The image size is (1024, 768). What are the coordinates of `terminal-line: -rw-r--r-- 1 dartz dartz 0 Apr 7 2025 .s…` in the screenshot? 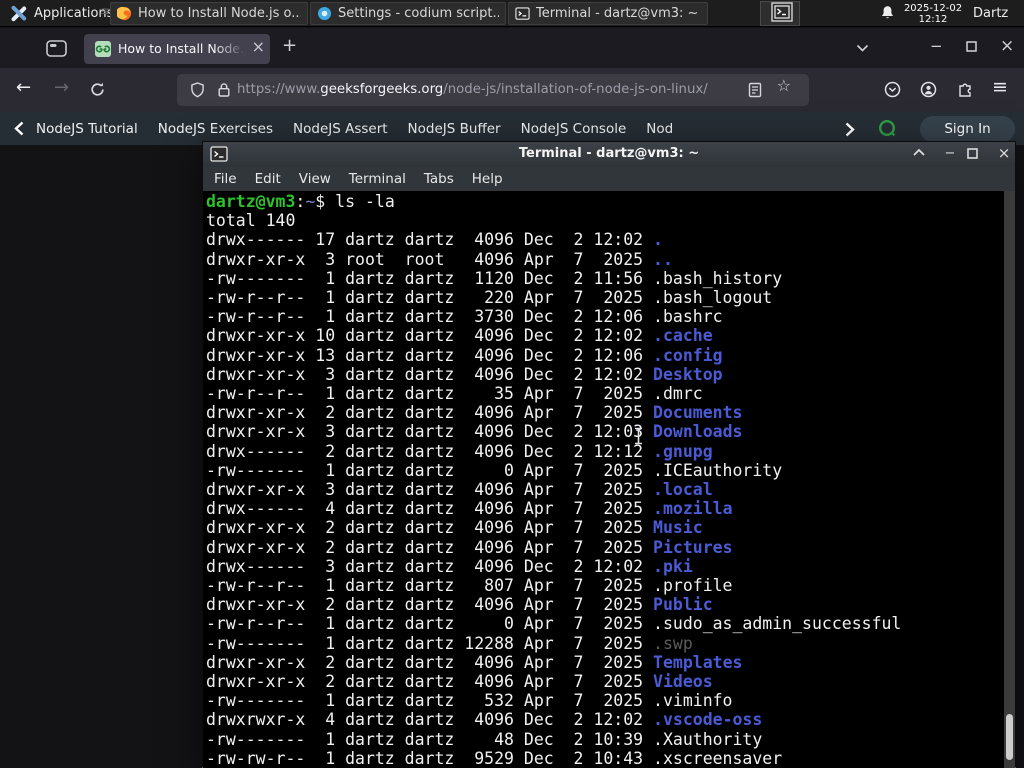 It's located at (554, 624).